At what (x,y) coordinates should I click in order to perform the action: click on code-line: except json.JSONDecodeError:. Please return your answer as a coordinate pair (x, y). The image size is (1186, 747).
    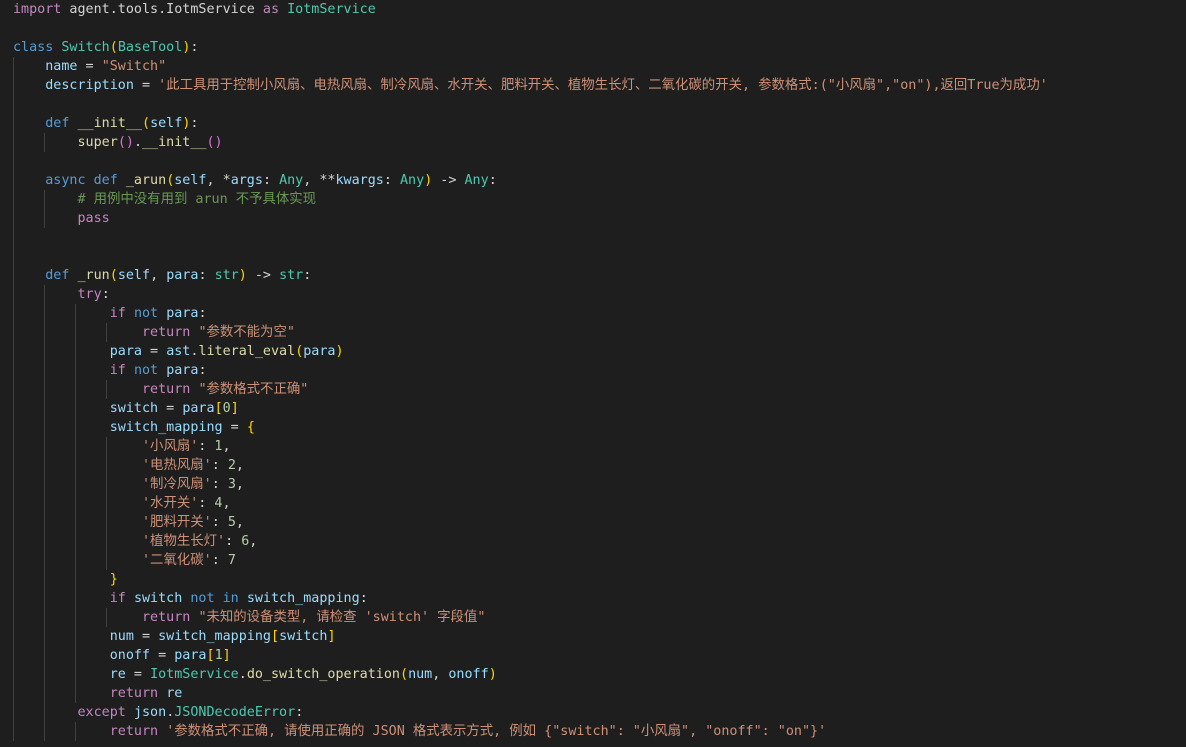
    Looking at the image, I should click on (158, 712).